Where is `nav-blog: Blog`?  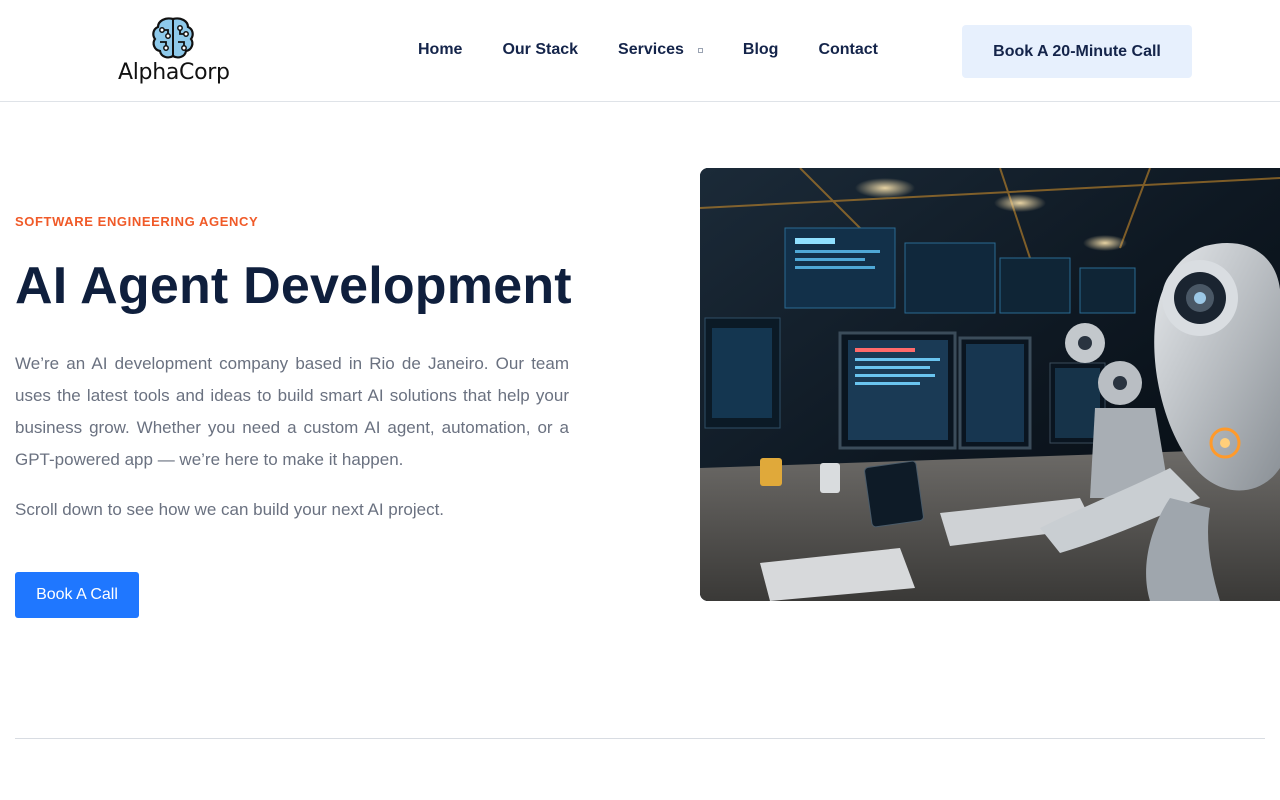 nav-blog: Blog is located at coordinates (761, 50).